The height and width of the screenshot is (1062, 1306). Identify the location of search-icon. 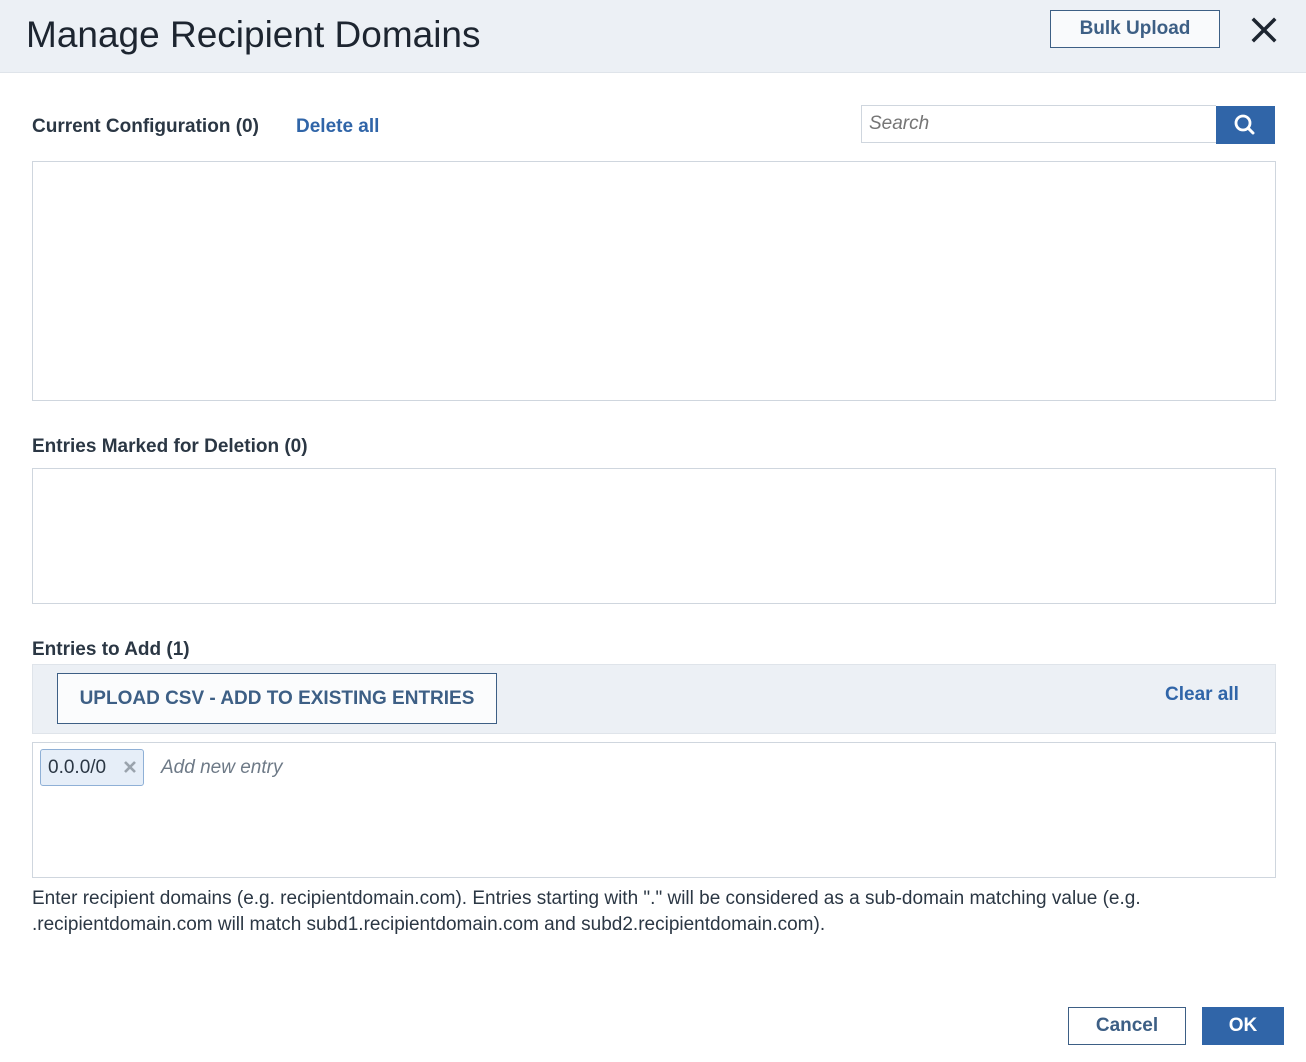
(1244, 124).